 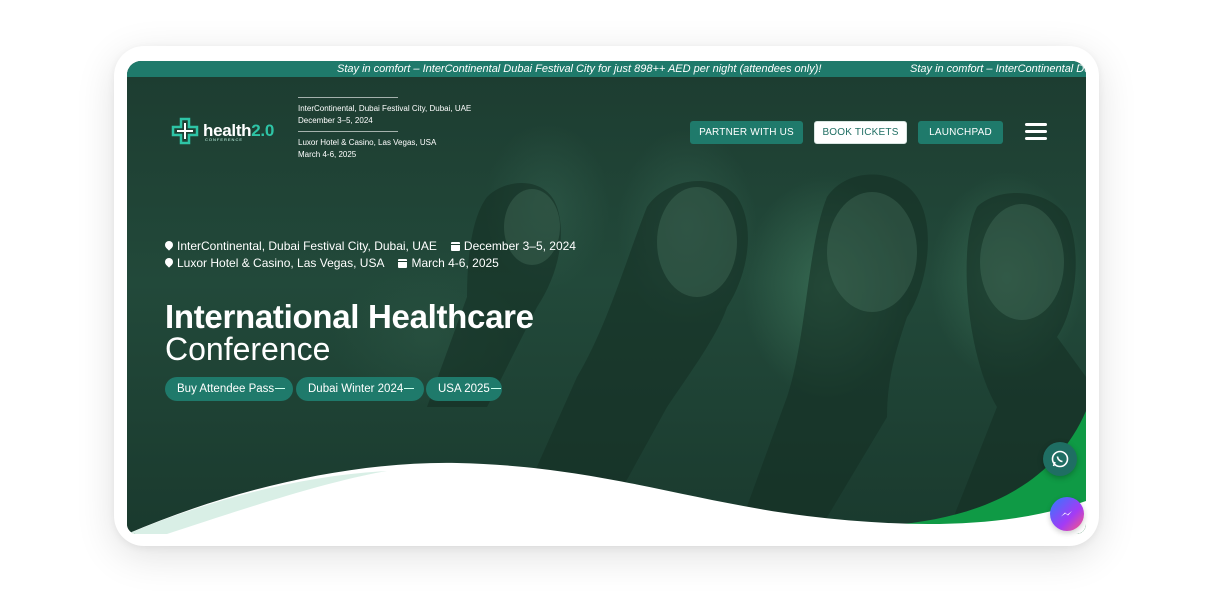 What do you see at coordinates (1060, 459) in the screenshot?
I see `whatsapp-icon` at bounding box center [1060, 459].